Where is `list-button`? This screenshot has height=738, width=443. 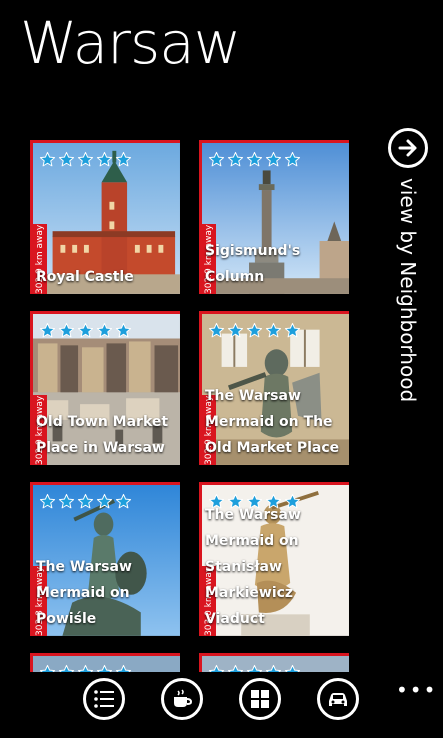 list-button is located at coordinates (104, 699).